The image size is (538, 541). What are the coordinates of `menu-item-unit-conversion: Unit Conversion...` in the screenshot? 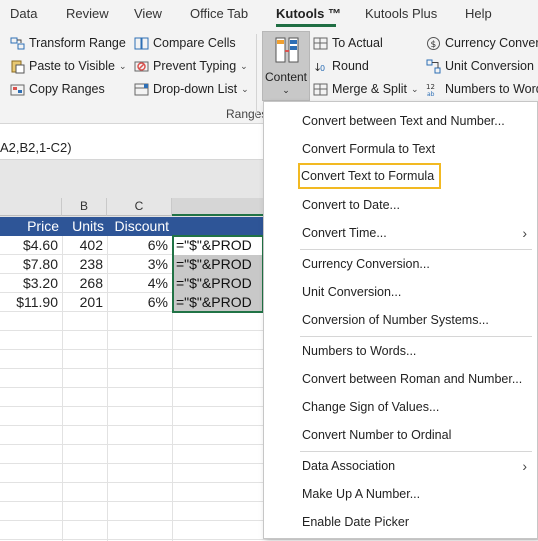 It's located at (401, 292).